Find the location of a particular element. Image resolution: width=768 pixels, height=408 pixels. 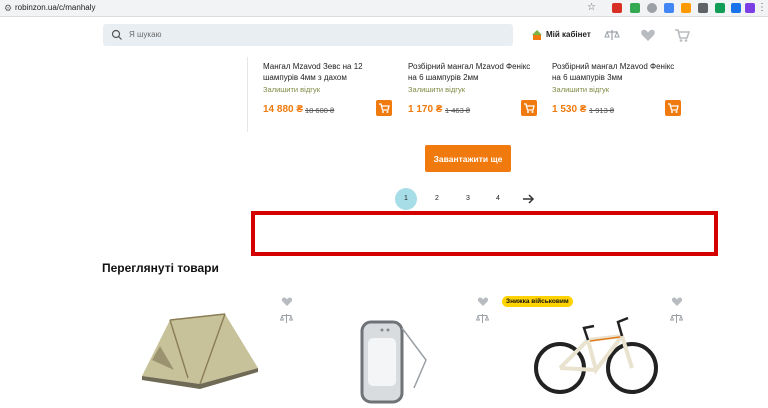

browser-menu-icon: ⋮ is located at coordinates (762, 7).